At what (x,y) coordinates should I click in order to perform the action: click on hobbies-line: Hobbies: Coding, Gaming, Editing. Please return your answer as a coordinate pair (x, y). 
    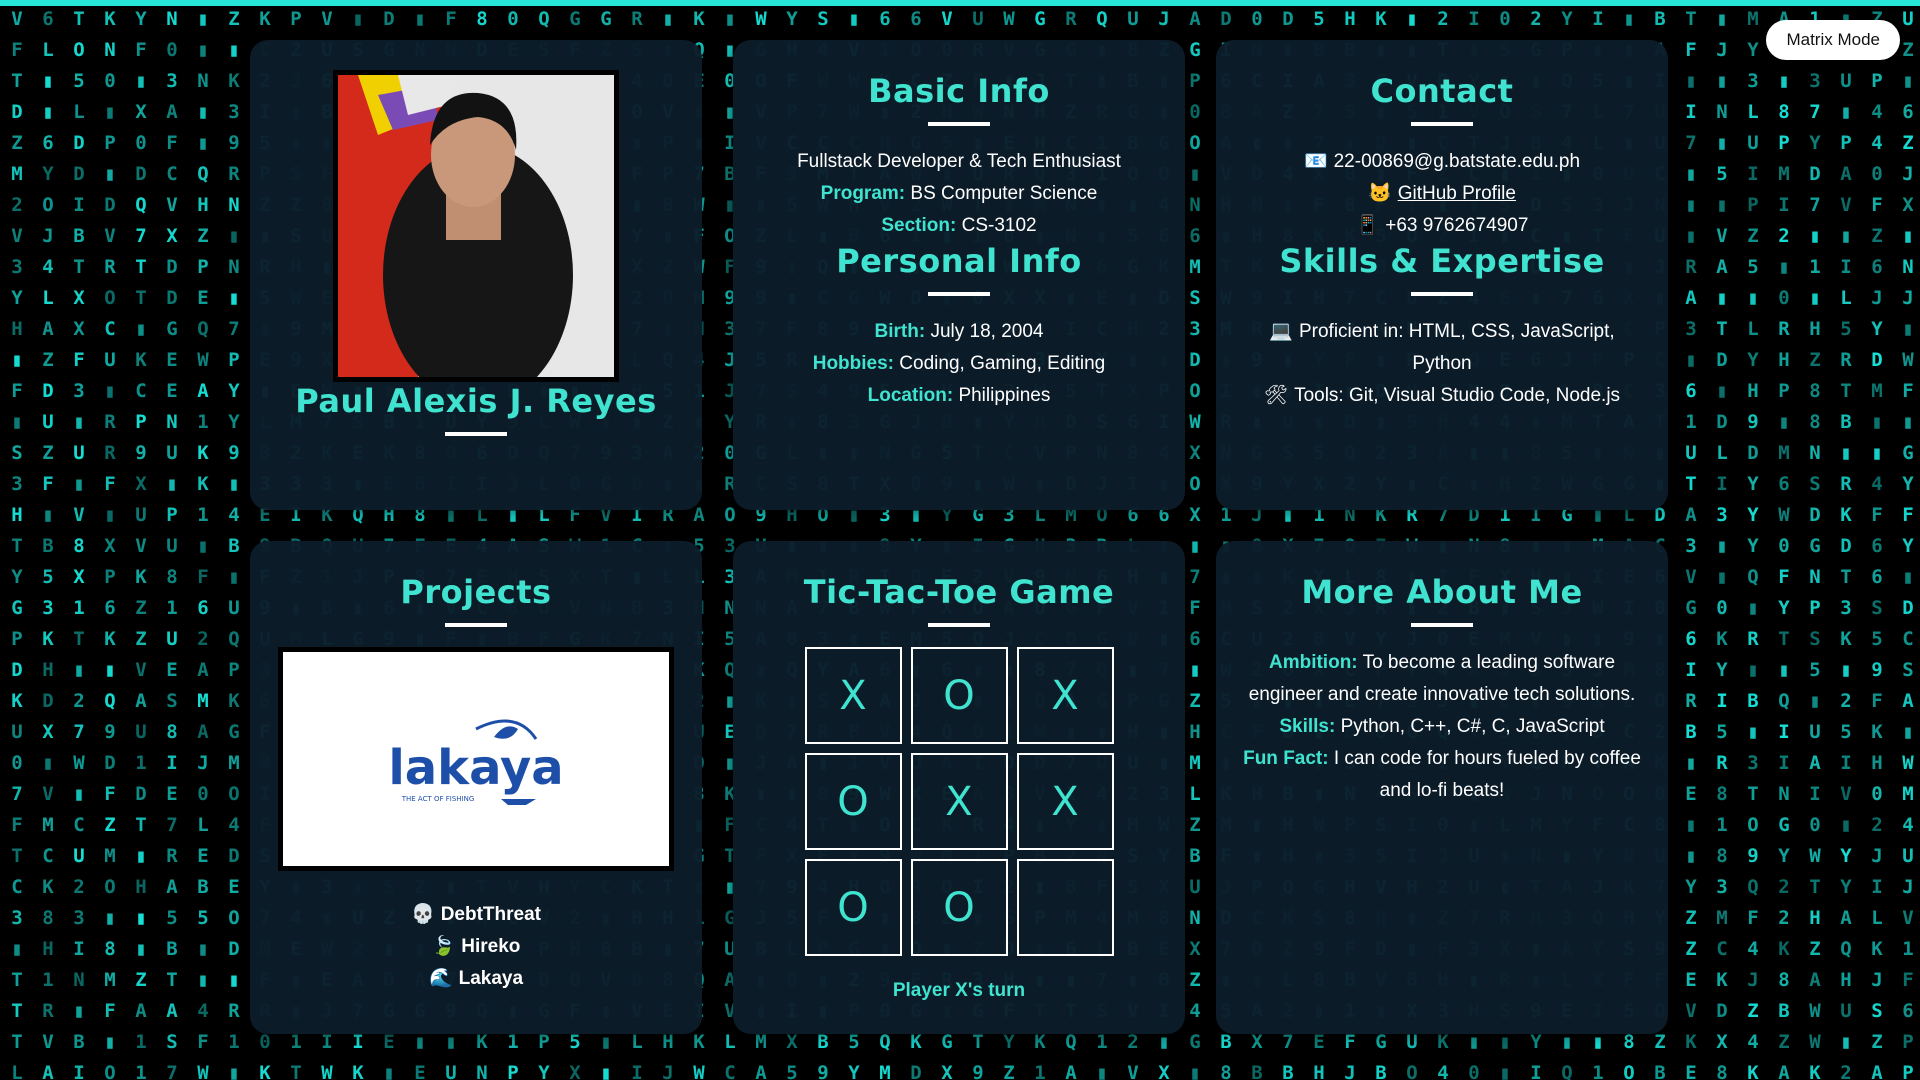
    Looking at the image, I should click on (959, 364).